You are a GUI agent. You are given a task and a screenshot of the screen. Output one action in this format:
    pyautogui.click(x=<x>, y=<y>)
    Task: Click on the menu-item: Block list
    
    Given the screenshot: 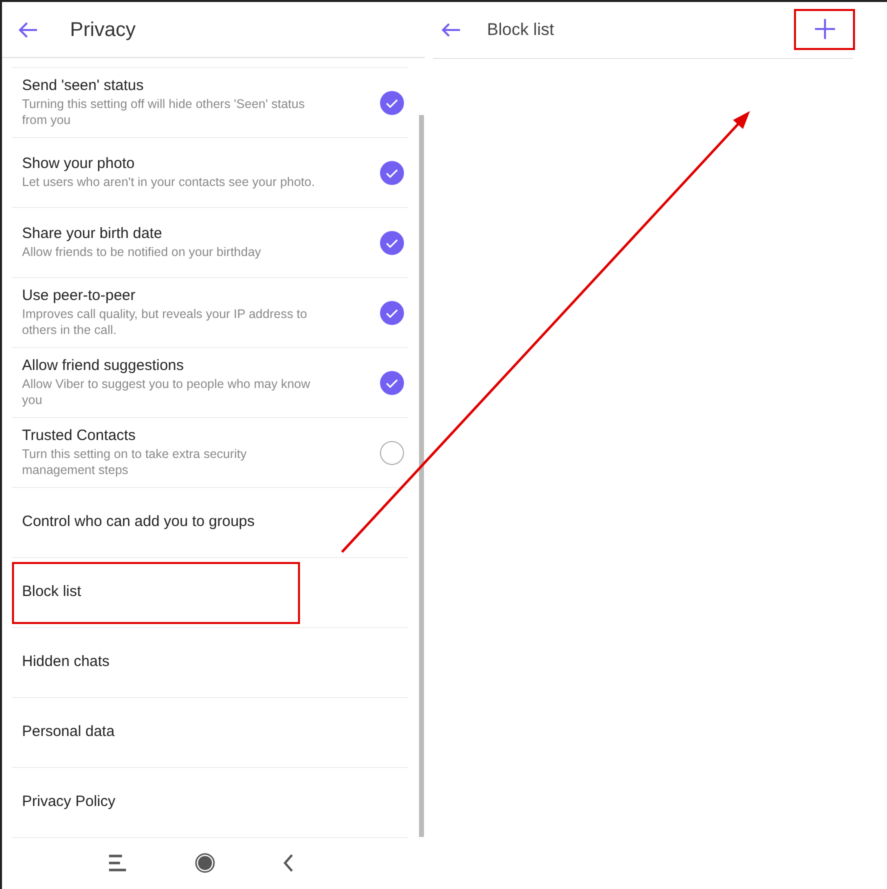 What is the action you would take?
    pyautogui.click(x=210, y=593)
    